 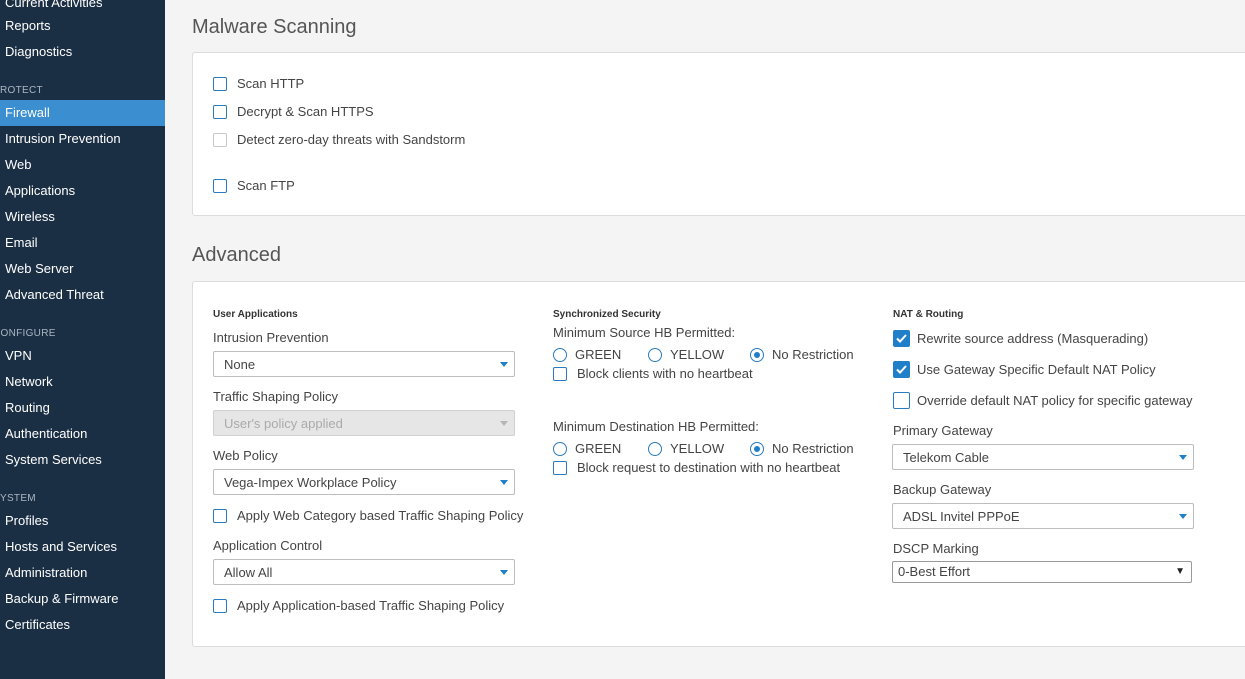 What do you see at coordinates (942, 489) in the screenshot?
I see `backup-gateway-label: Backup Gateway` at bounding box center [942, 489].